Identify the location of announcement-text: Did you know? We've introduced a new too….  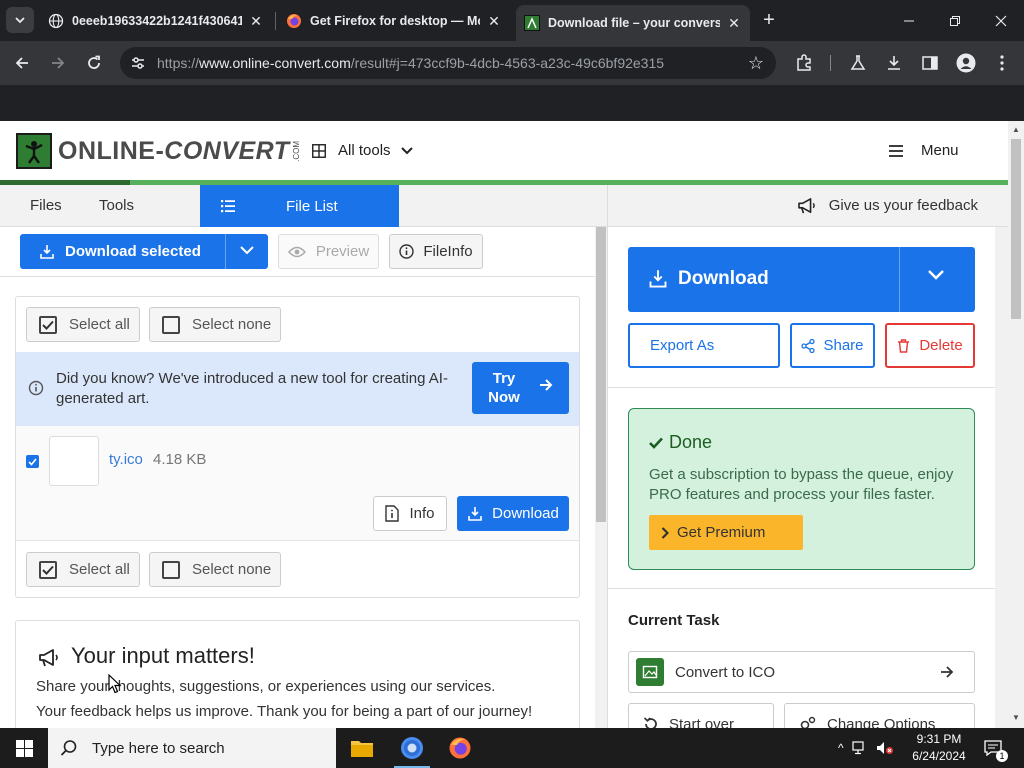
(252, 388).